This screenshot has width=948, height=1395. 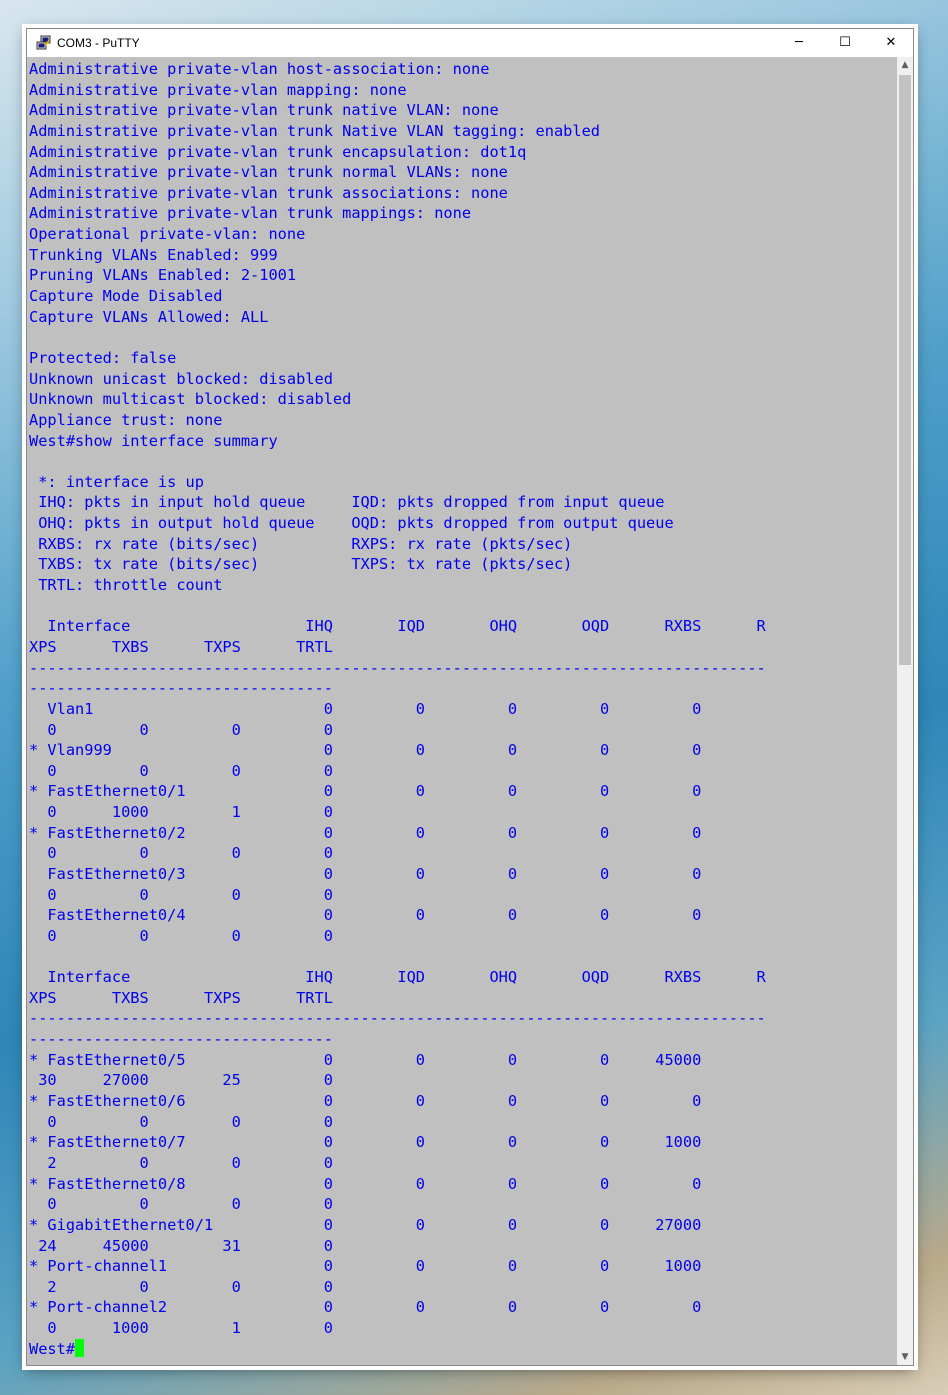 What do you see at coordinates (181, 1080) in the screenshot?
I see `terminal-line: 30 27000 25 0` at bounding box center [181, 1080].